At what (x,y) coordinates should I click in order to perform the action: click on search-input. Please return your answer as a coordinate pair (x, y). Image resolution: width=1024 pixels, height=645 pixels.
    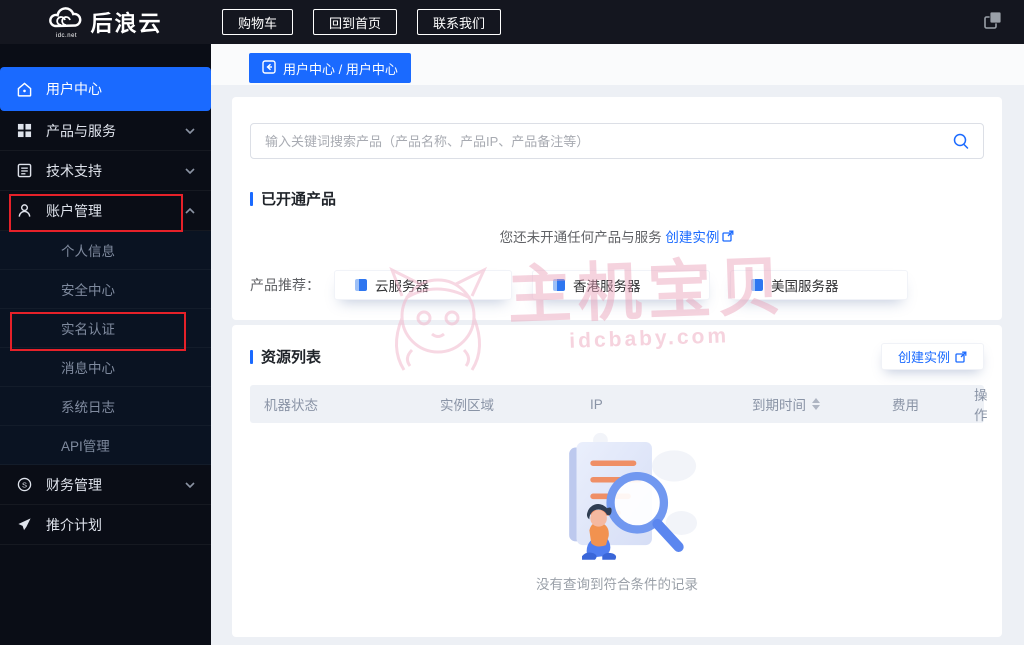
    Looking at the image, I should click on (617, 141).